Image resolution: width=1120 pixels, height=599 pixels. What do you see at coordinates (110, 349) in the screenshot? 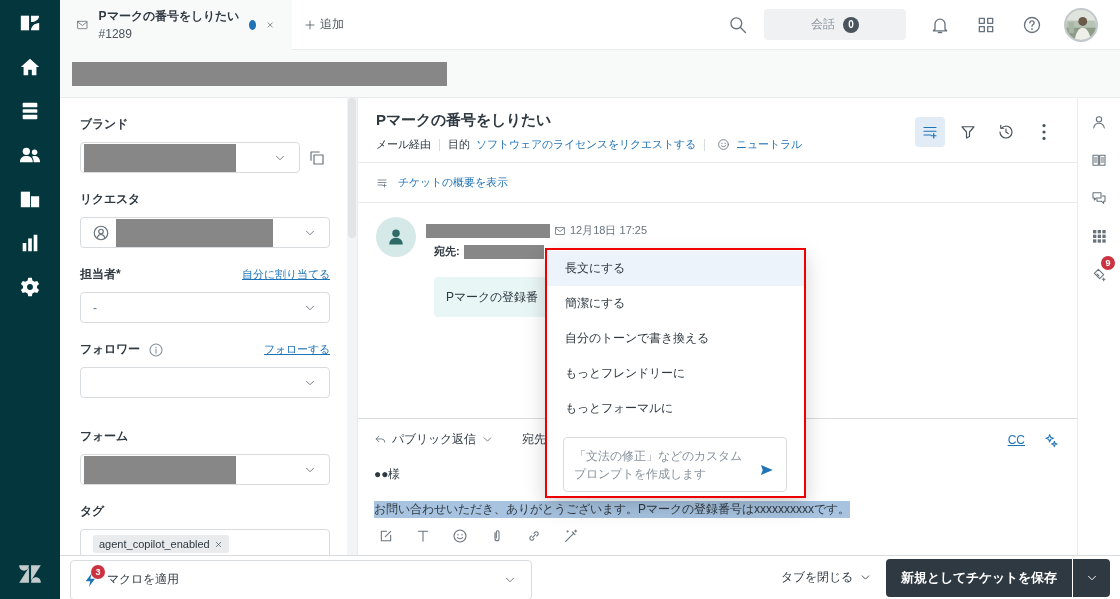
I see `field-label: フォロワー` at bounding box center [110, 349].